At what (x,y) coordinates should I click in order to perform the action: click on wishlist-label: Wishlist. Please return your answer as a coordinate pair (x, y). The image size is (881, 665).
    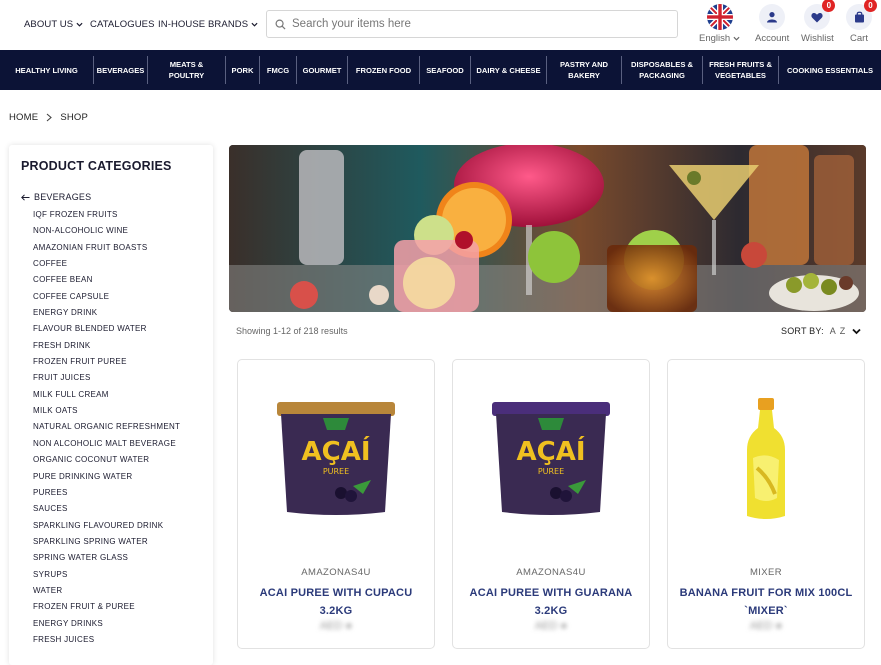
    Looking at the image, I should click on (817, 38).